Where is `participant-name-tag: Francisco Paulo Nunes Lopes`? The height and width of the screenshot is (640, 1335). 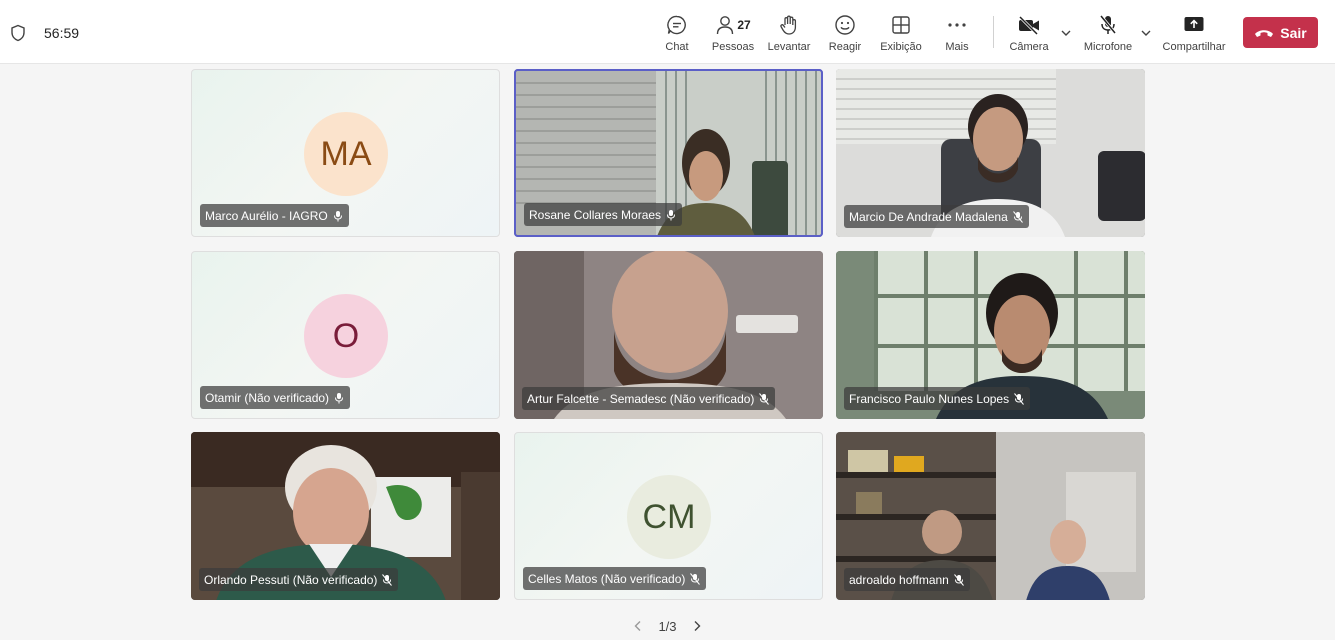 participant-name-tag: Francisco Paulo Nunes Lopes is located at coordinates (937, 398).